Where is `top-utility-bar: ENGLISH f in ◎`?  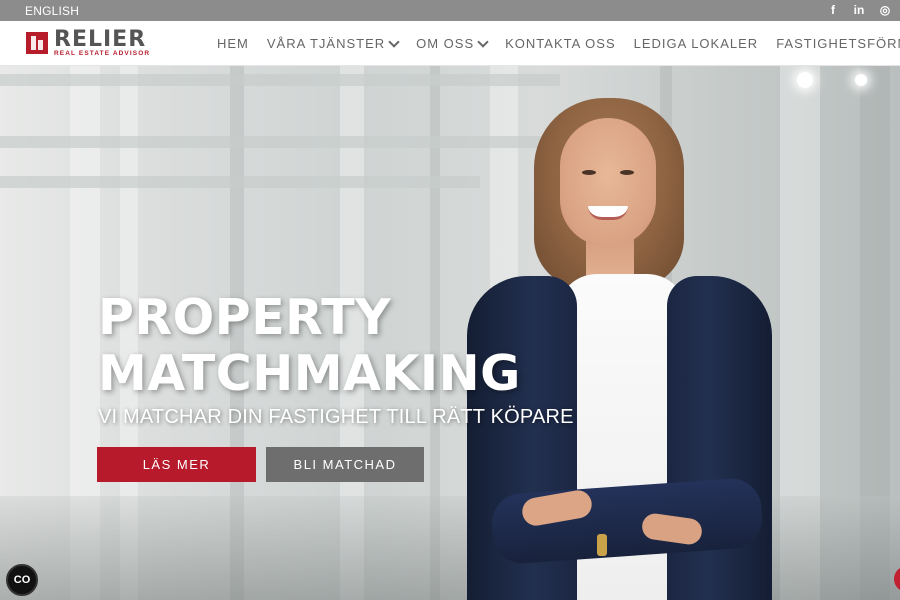 top-utility-bar: ENGLISH f in ◎ is located at coordinates (450, 10).